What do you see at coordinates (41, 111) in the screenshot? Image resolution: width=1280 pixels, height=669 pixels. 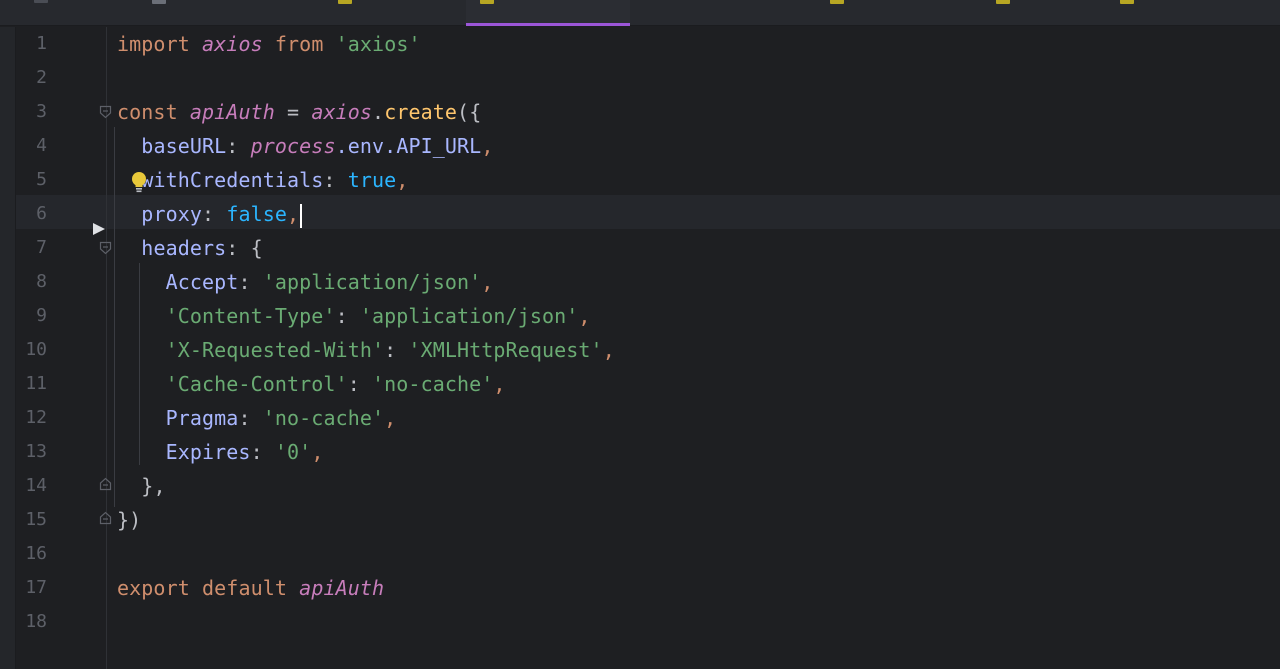 I see `line-number: 3` at bounding box center [41, 111].